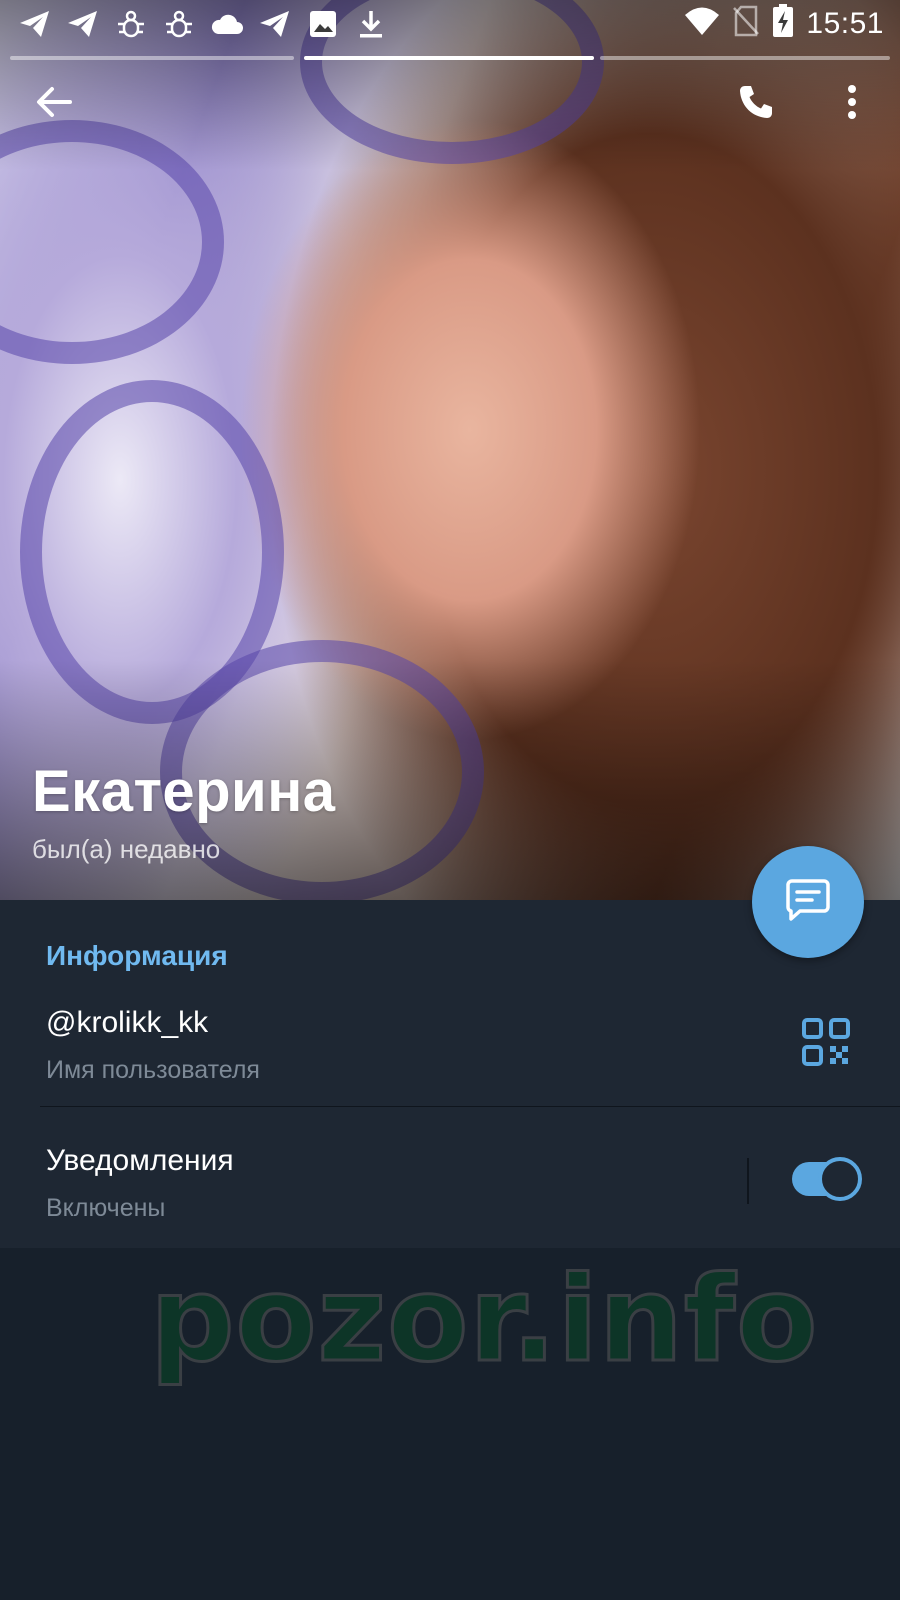 This screenshot has height=1600, width=900. What do you see at coordinates (840, 1179) in the screenshot?
I see `toggle-knob` at bounding box center [840, 1179].